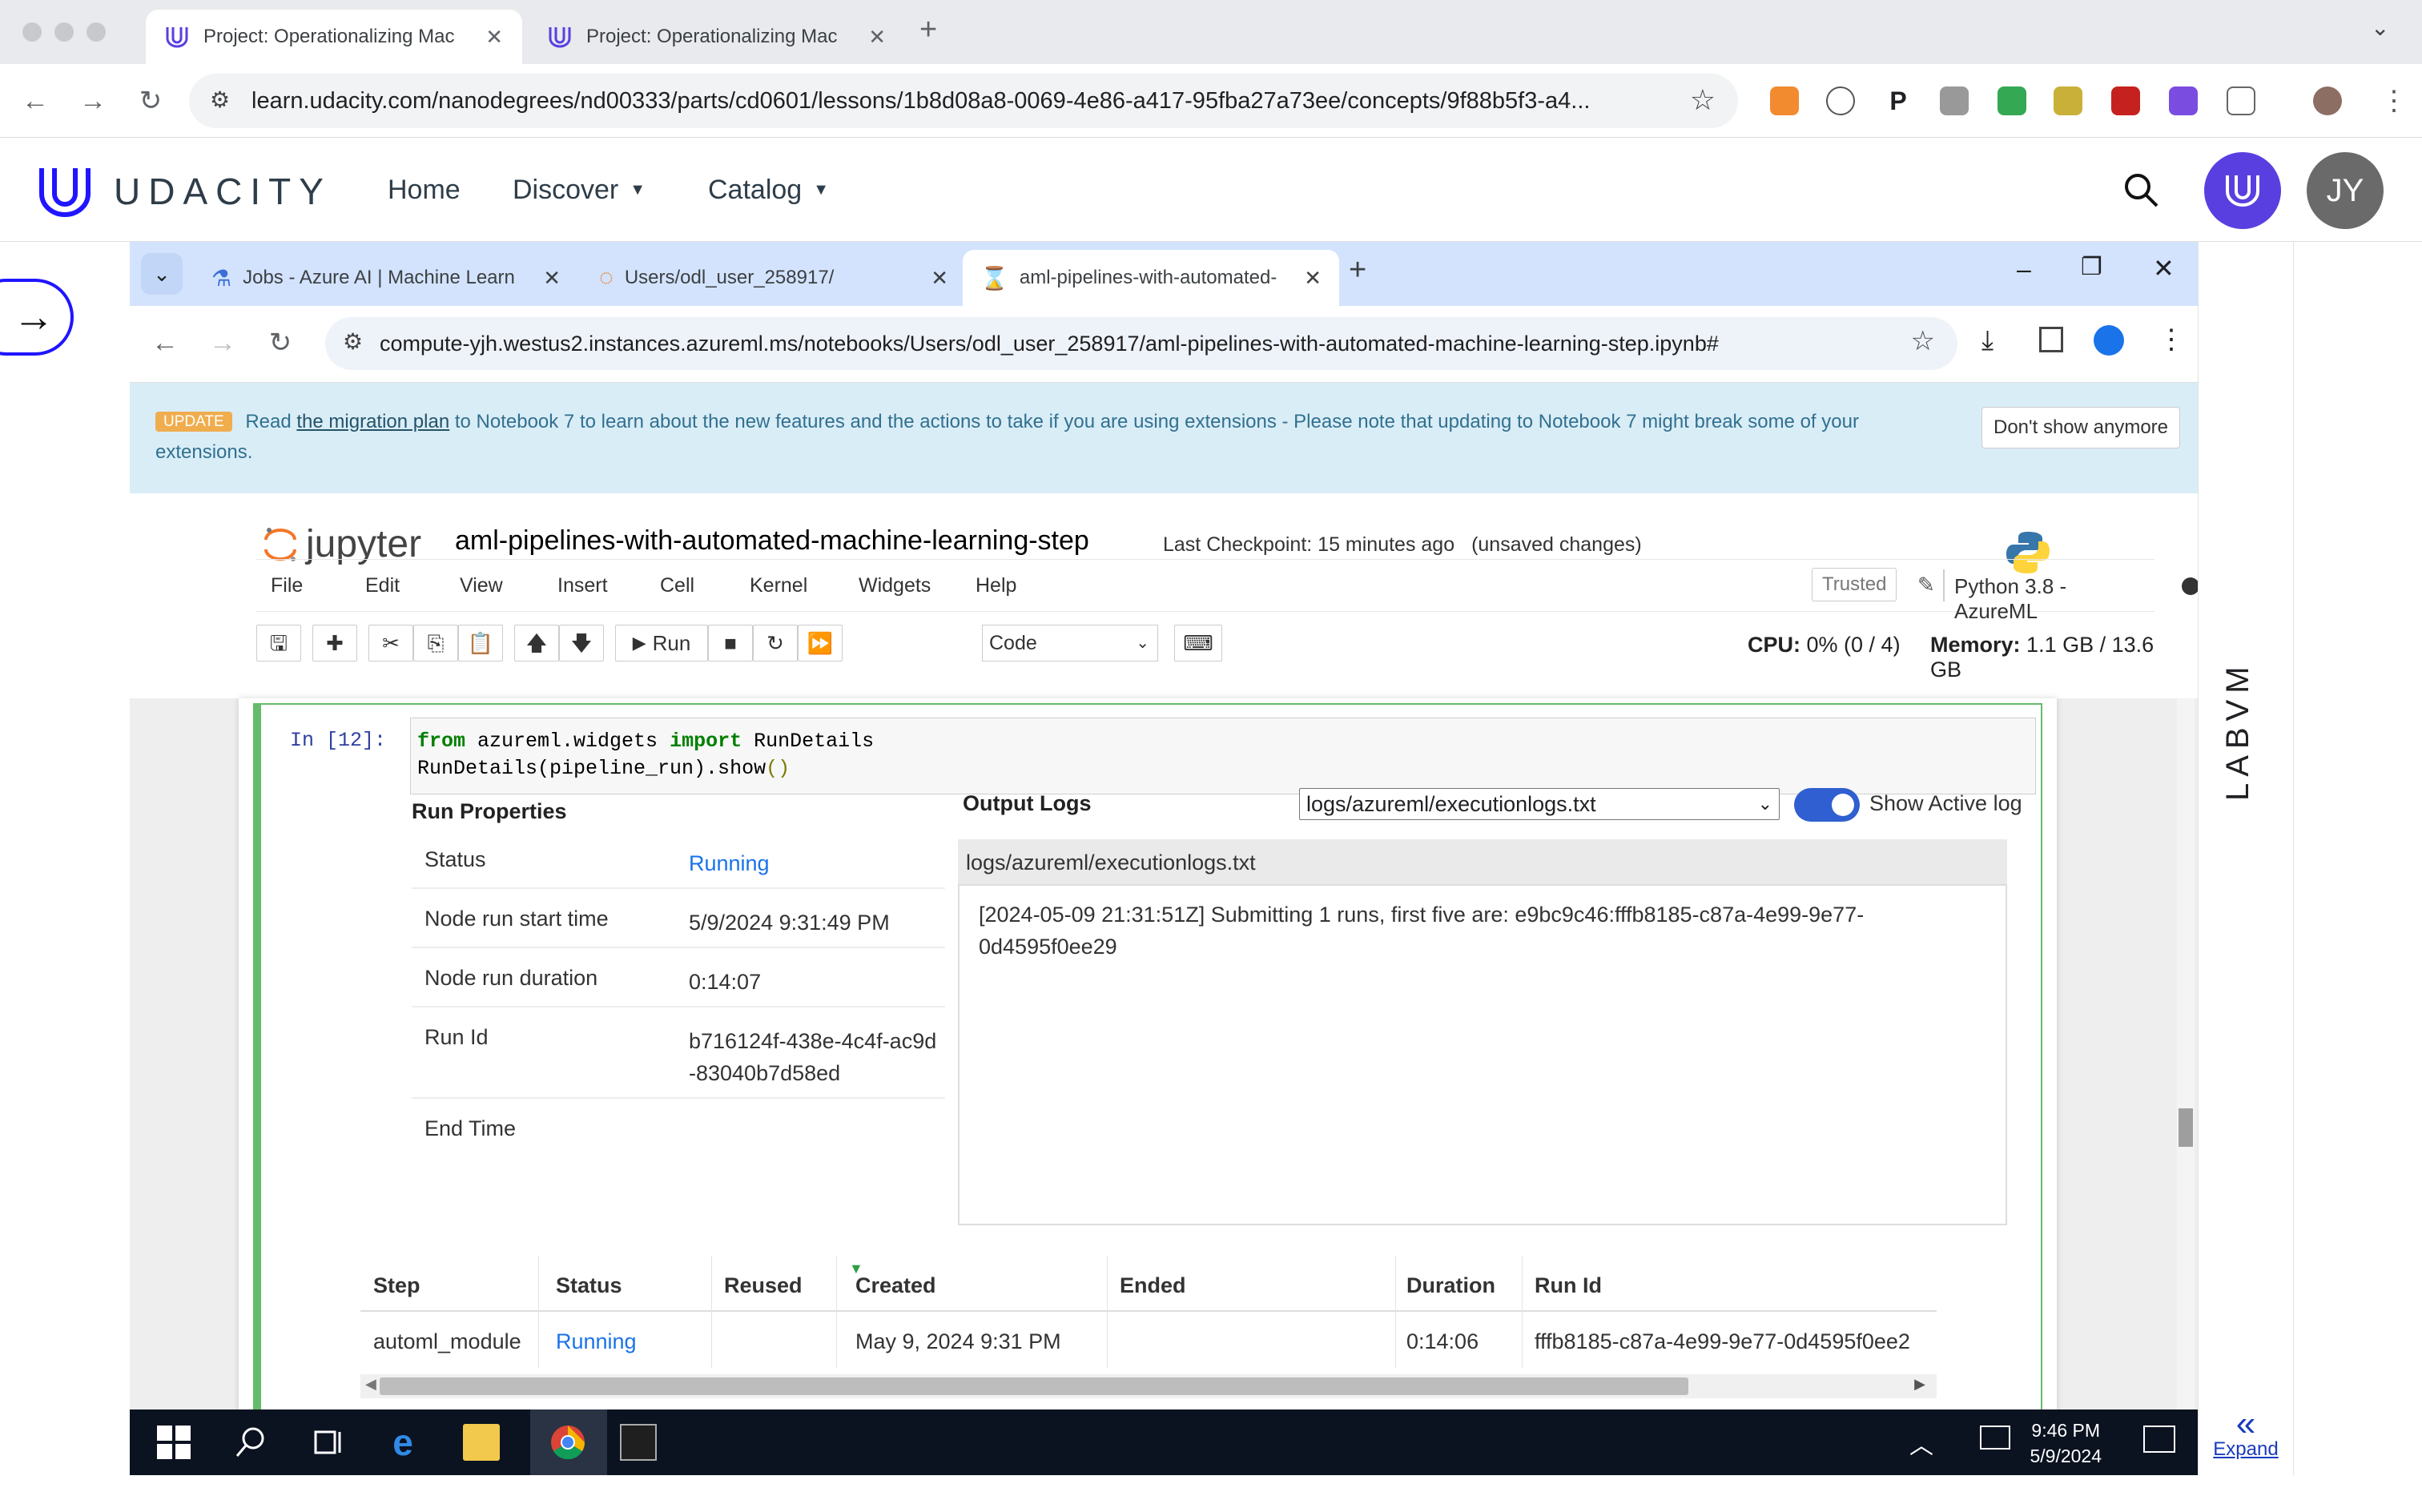  What do you see at coordinates (1926, 585) in the screenshot?
I see `edit-pencil-icon: ✎` at bounding box center [1926, 585].